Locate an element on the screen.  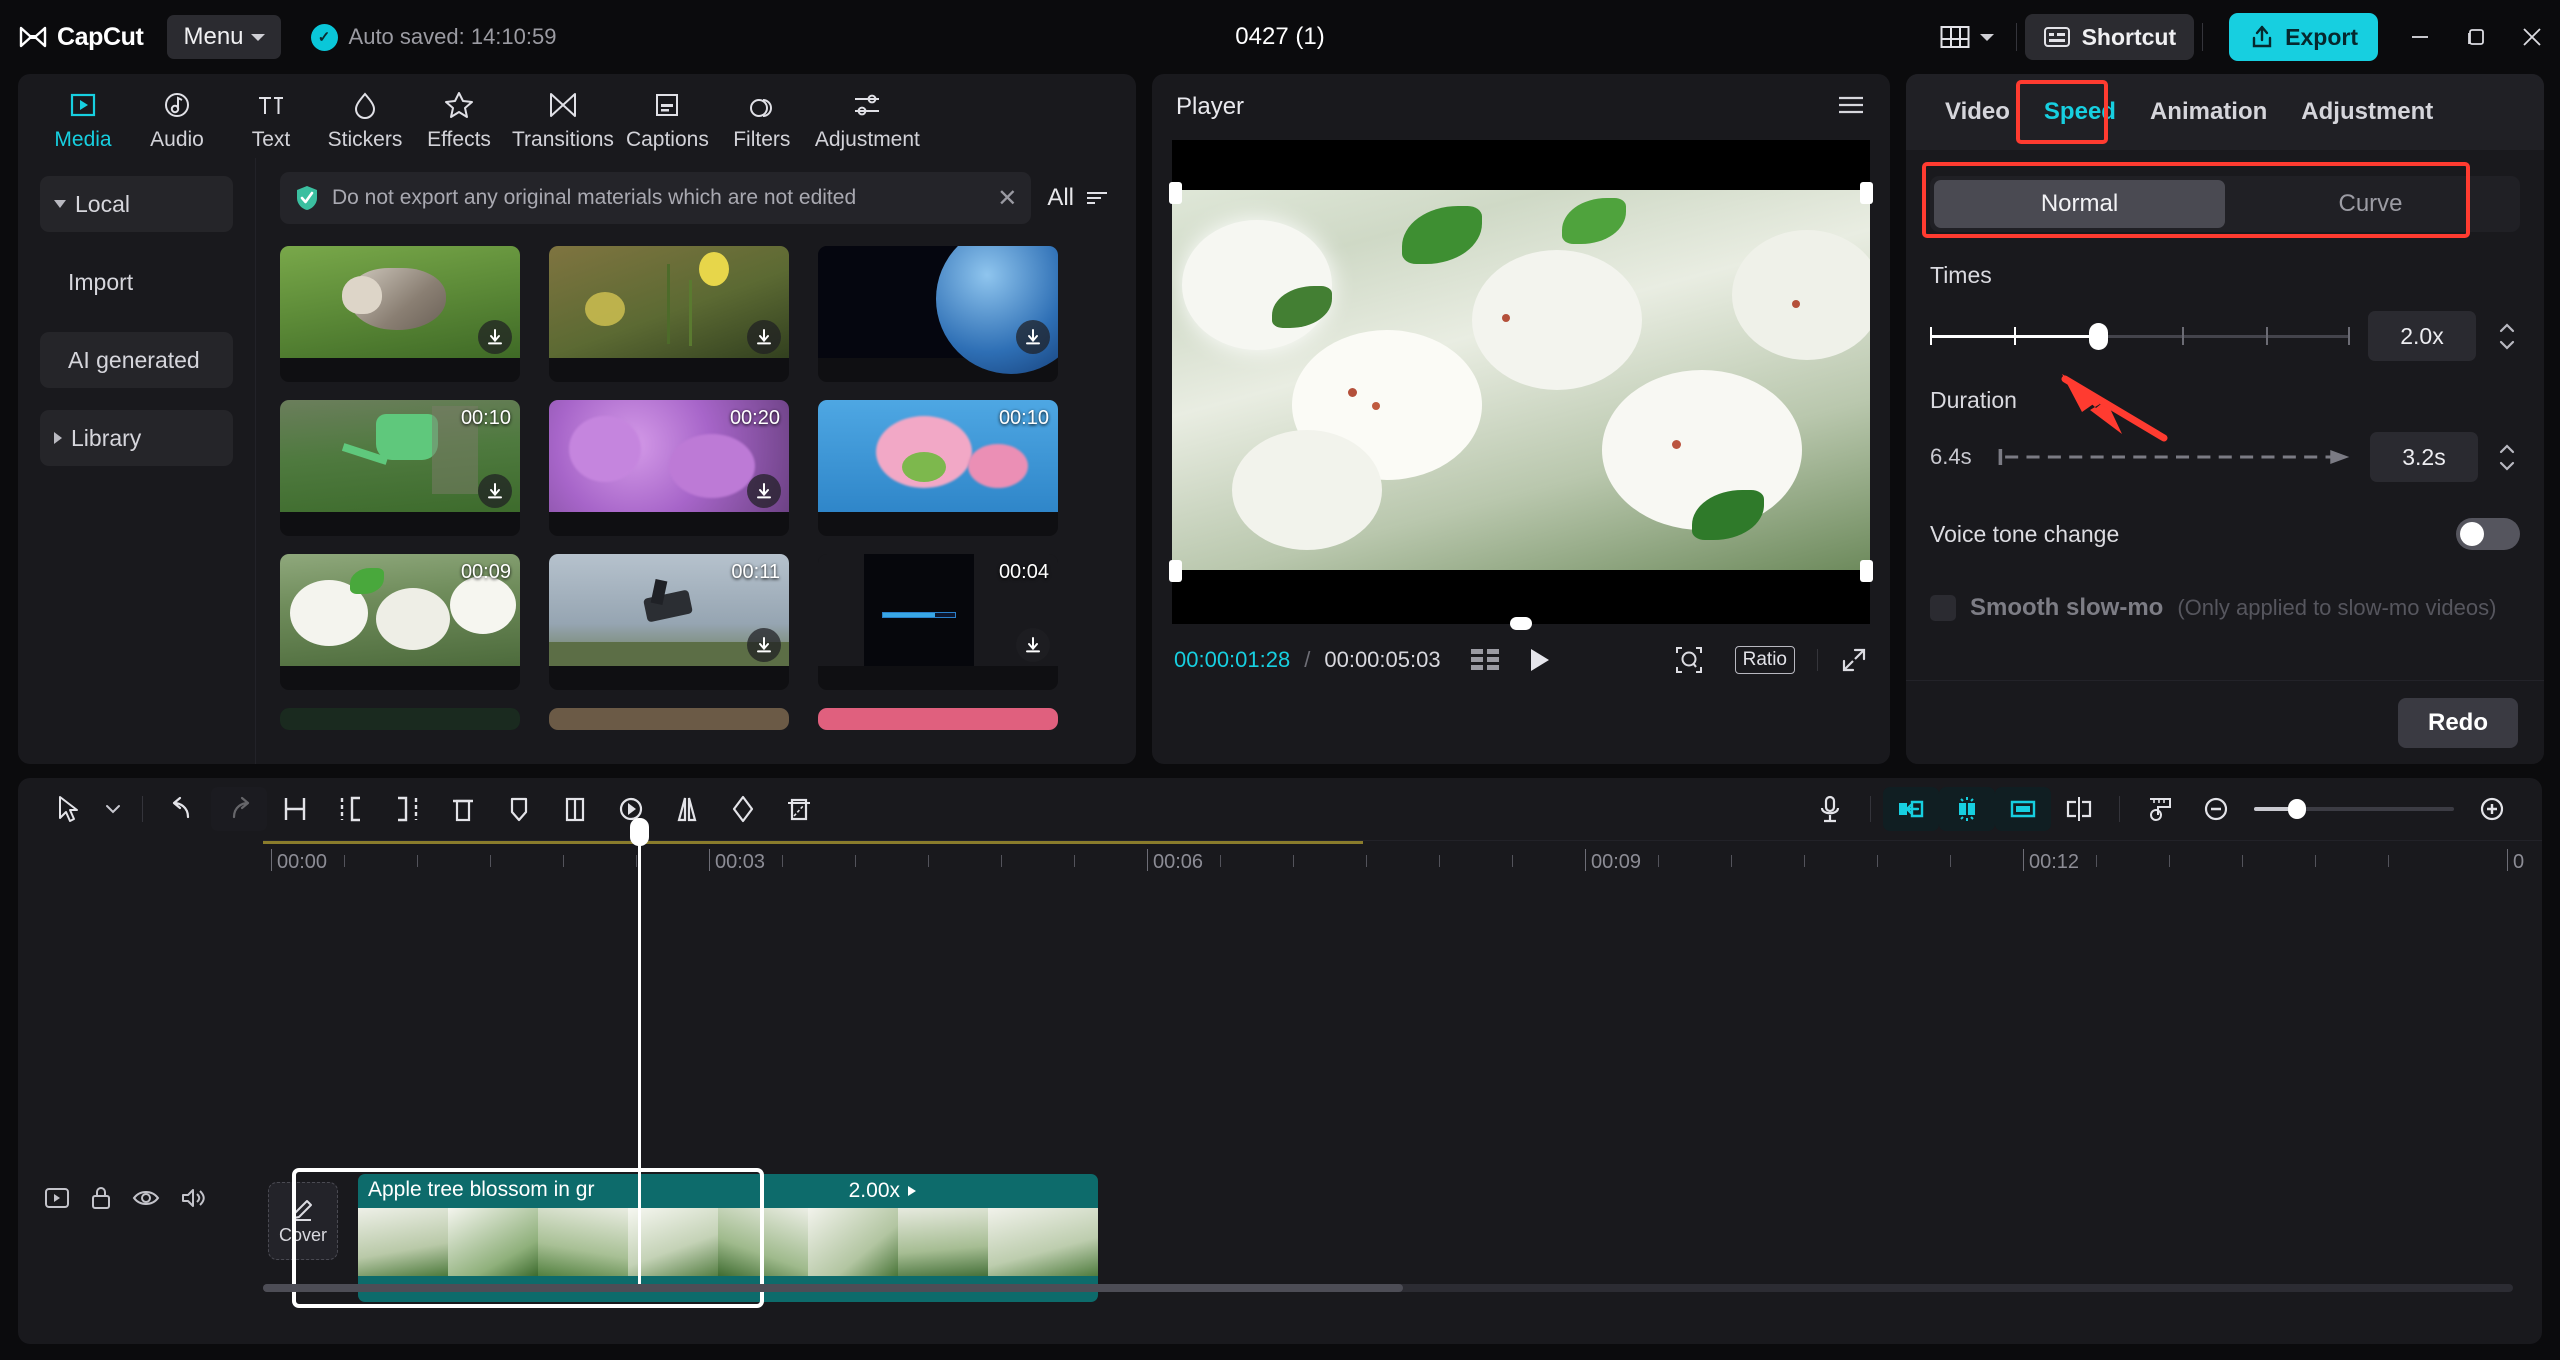
nav-item-effects: Effects is located at coordinates (459, 117).